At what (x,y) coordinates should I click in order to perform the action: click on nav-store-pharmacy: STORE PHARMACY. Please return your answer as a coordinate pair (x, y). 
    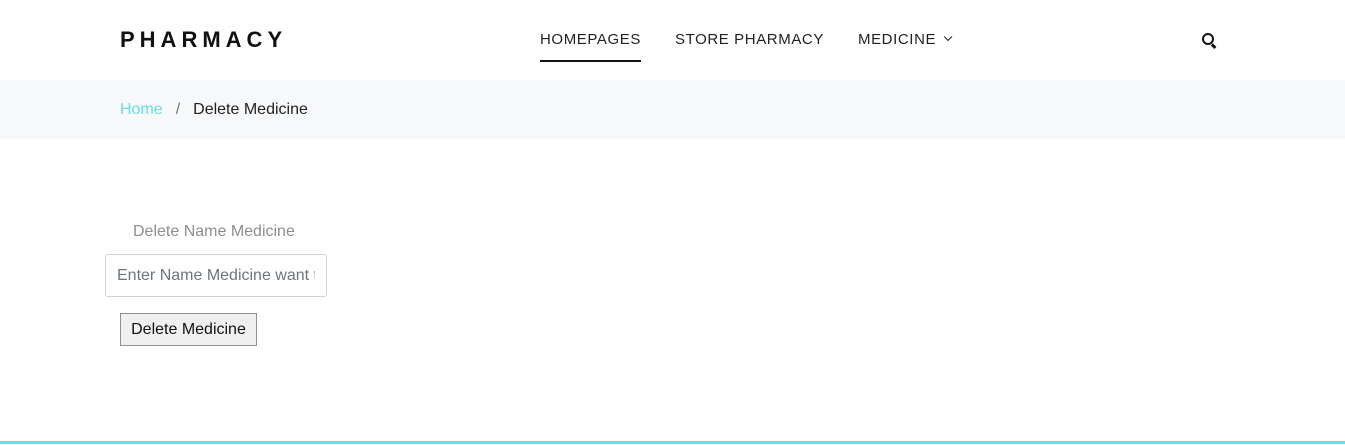
    Looking at the image, I should click on (749, 39).